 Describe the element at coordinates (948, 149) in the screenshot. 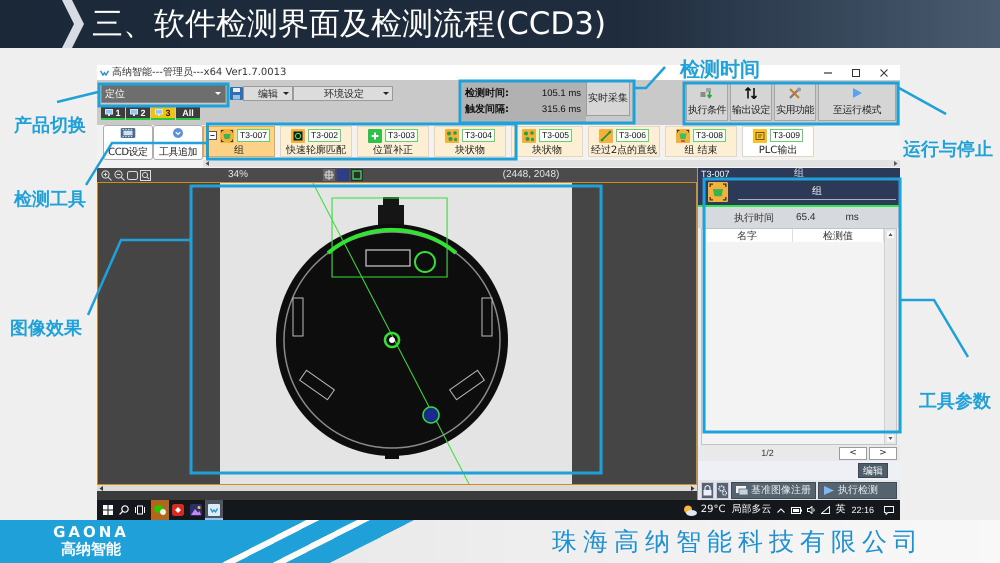

I see `callout-label: 运行与停止` at that location.